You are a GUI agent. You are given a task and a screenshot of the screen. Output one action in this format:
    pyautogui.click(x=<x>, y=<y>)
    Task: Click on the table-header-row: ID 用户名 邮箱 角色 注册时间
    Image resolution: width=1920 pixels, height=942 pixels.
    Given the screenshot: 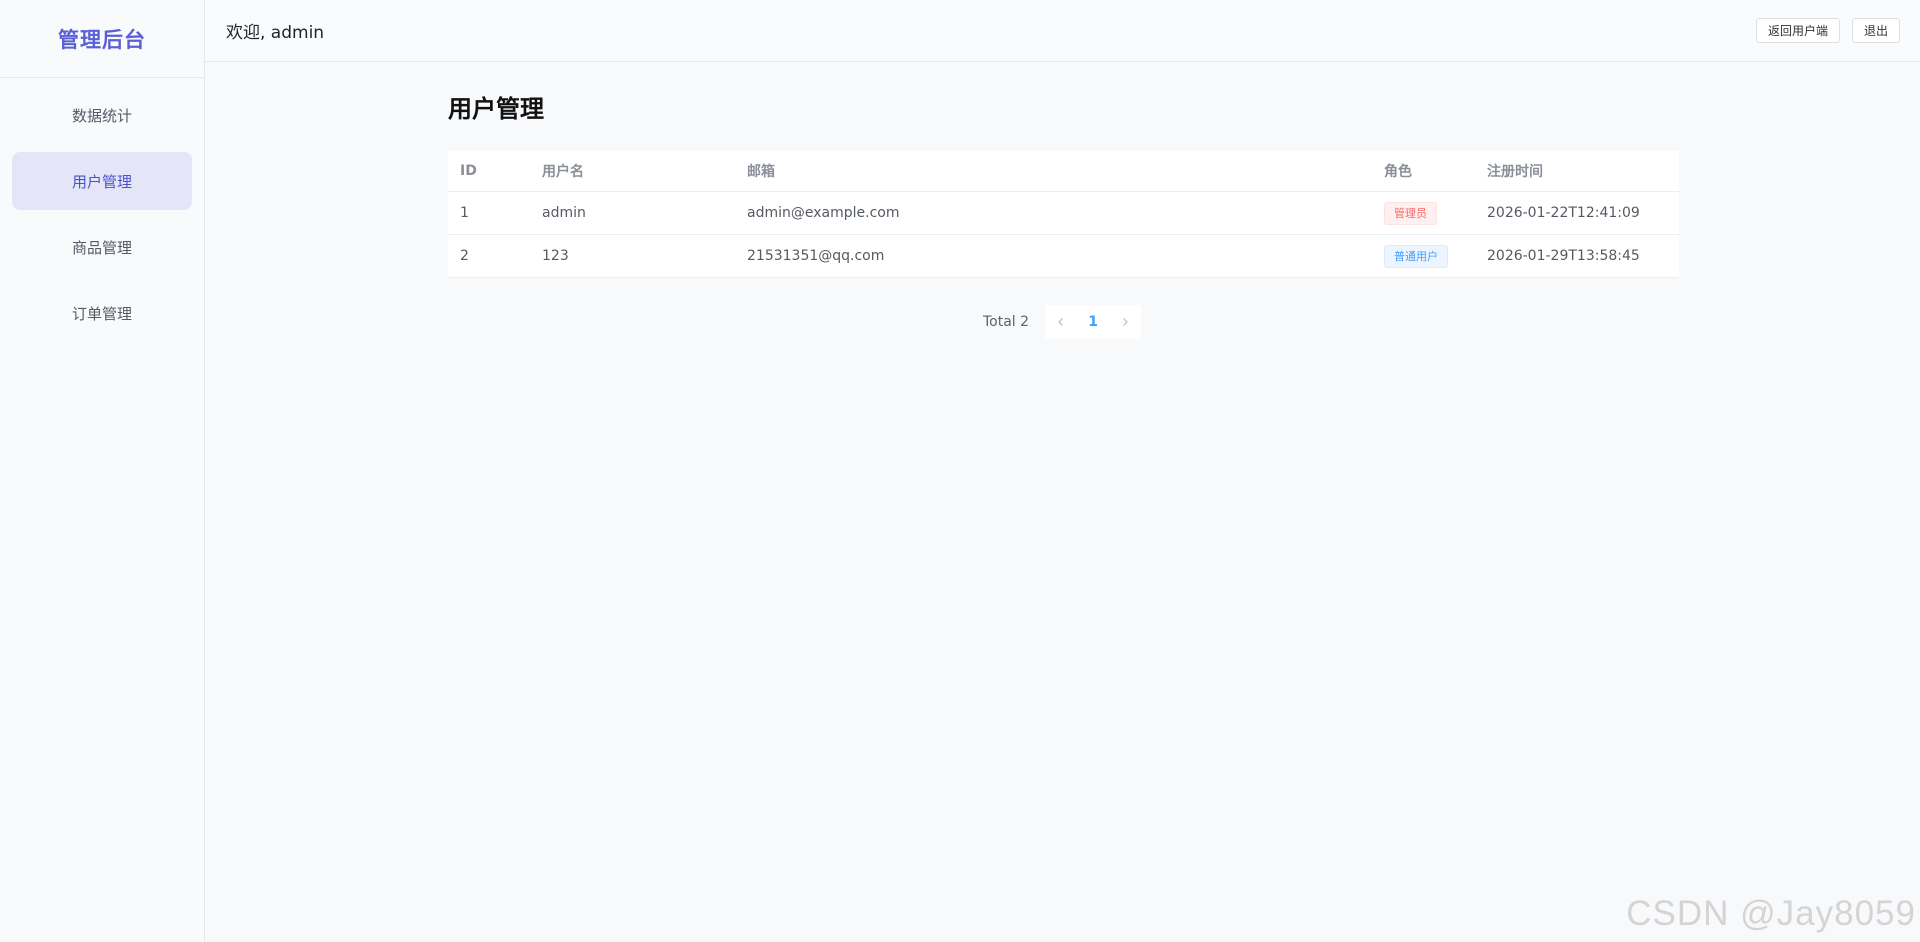 What is the action you would take?
    pyautogui.click(x=1063, y=171)
    